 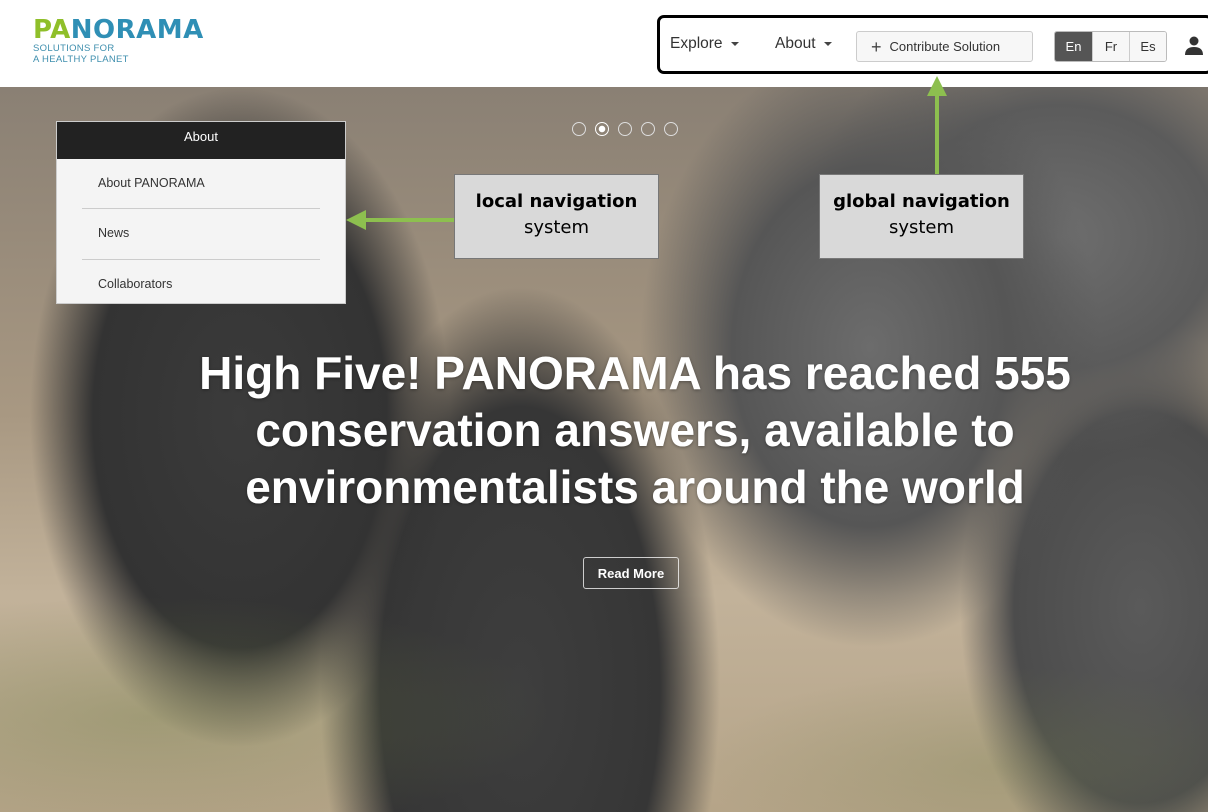 I want to click on global-navigation-callout: global navigation system, so click(x=921, y=216).